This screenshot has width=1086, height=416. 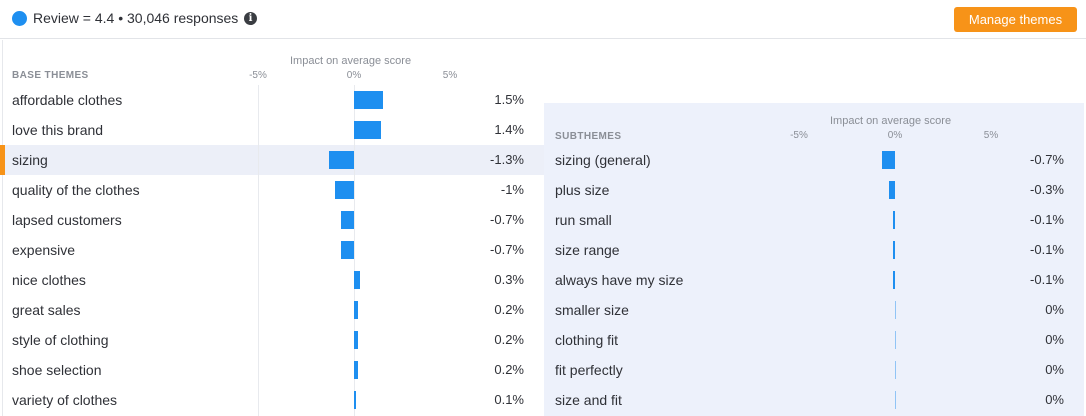 I want to click on impact-value: 1.4%, so click(x=509, y=129).